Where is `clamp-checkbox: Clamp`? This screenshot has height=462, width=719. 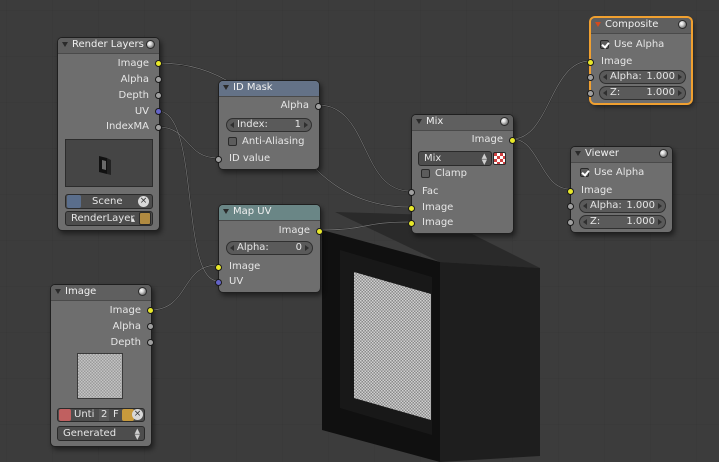
clamp-checkbox: Clamp is located at coordinates (461, 174).